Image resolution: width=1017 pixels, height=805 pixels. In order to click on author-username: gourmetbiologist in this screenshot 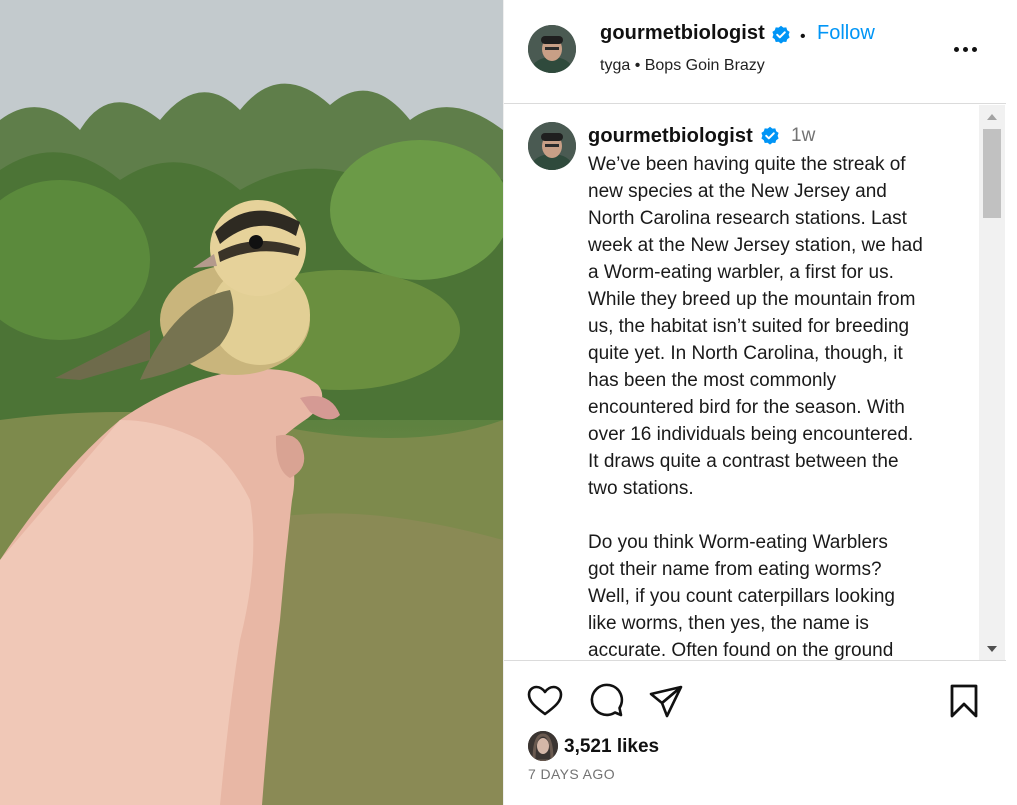, I will do `click(682, 33)`.